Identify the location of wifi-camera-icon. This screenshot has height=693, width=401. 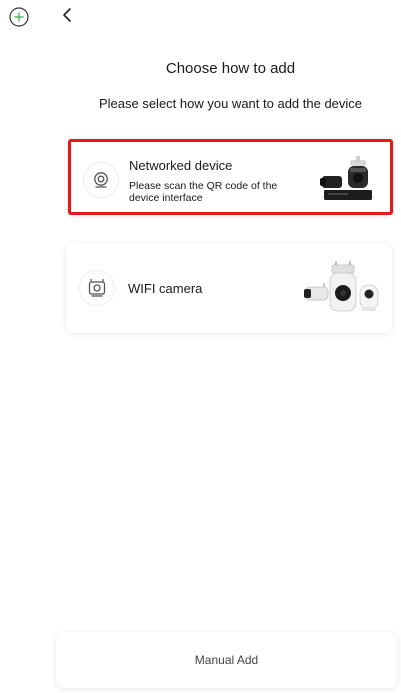
(97, 288).